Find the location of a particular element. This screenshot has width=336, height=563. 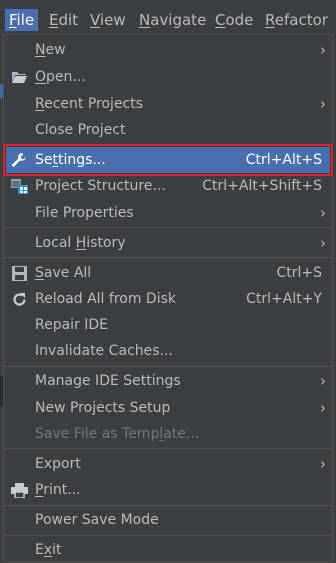

menu-item-power-save-mode: Power Save Mode is located at coordinates (168, 520).